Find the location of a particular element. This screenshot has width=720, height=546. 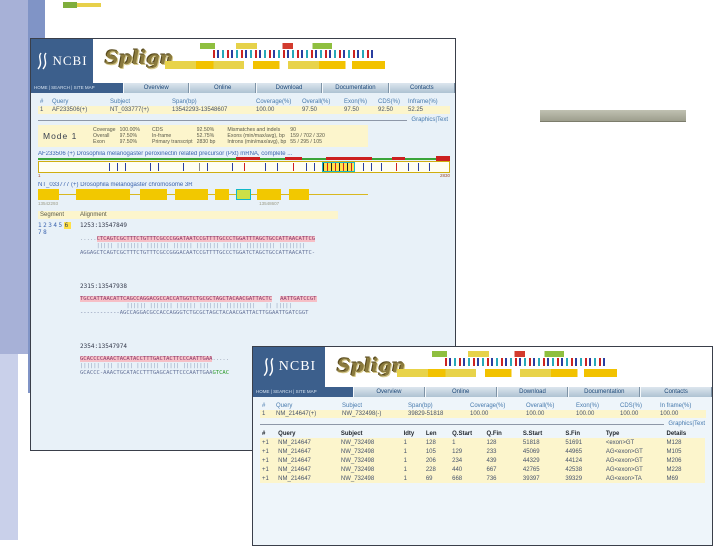

table-cell: 51818 is located at coordinates (531, 442).